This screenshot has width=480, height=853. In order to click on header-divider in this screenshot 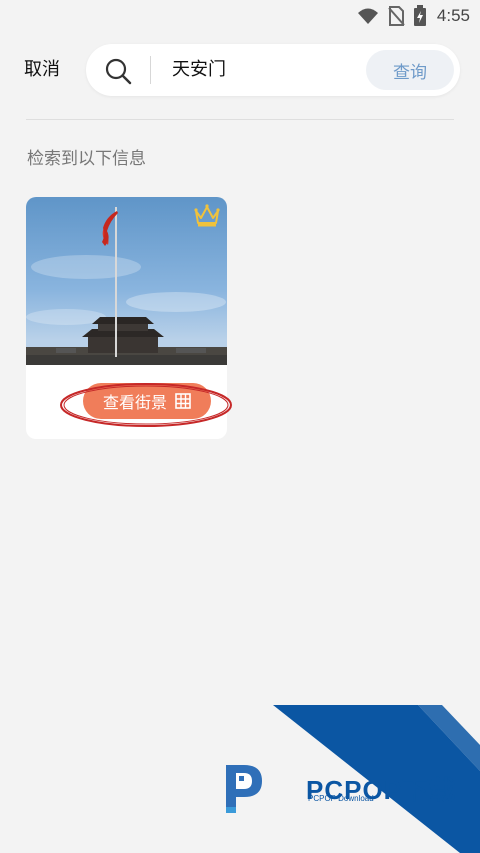, I will do `click(240, 119)`.